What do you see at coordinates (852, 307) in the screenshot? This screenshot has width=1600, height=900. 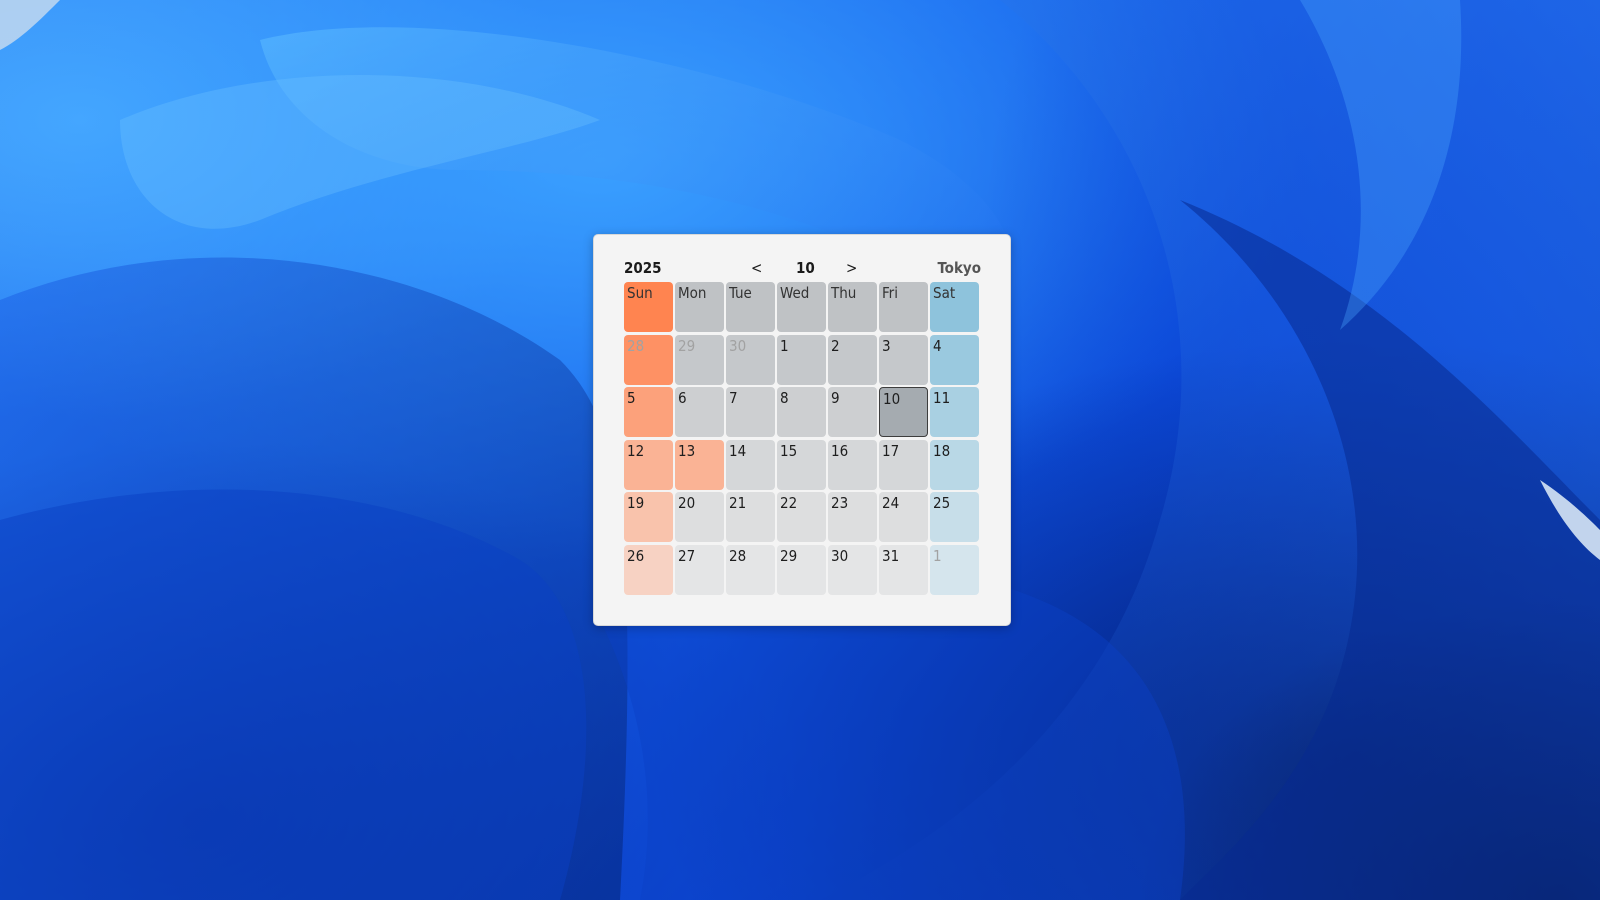 I see `weekday-header-thu: Thu` at bounding box center [852, 307].